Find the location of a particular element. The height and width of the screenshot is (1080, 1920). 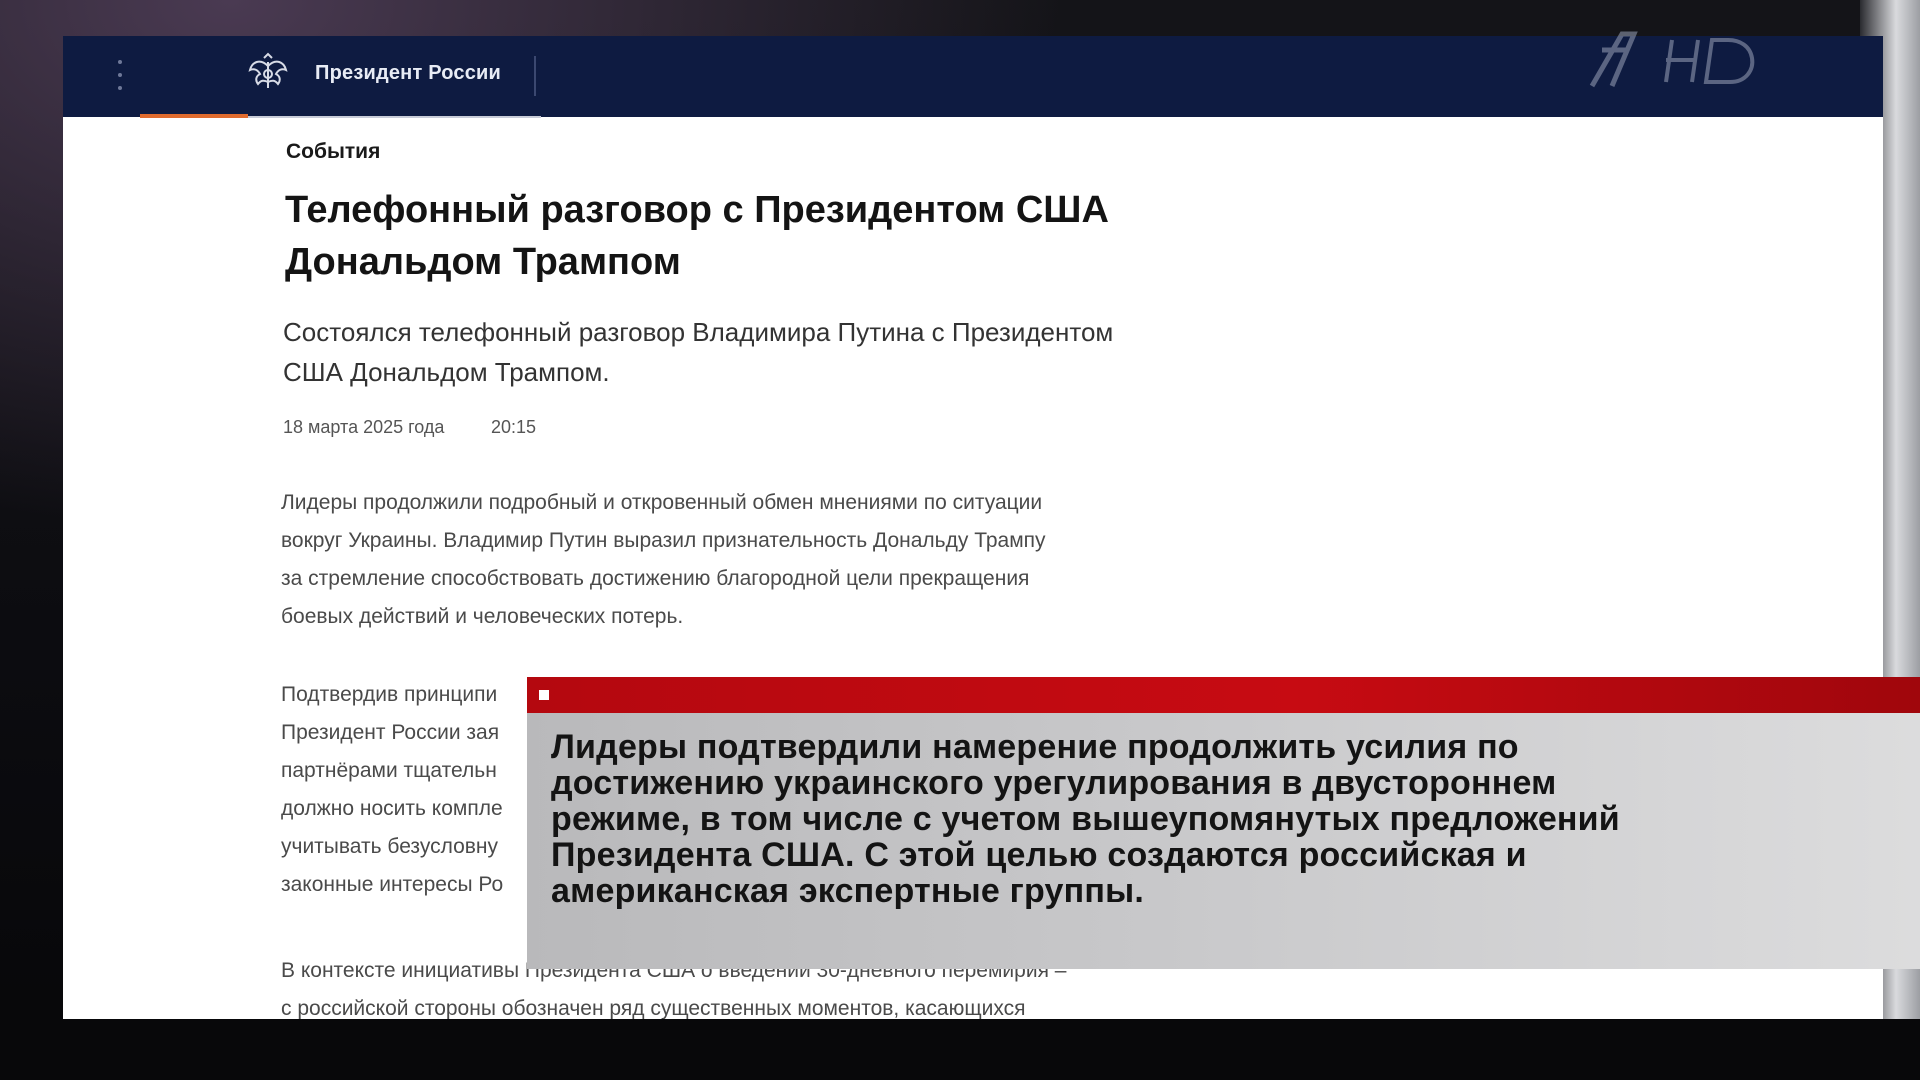

double-headed-eagle-icon is located at coordinates (268, 74).